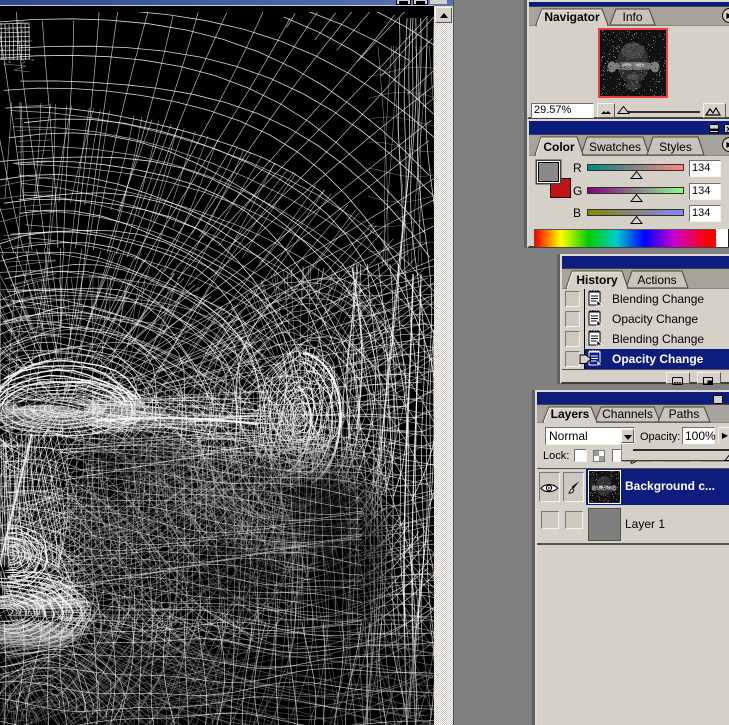 The width and height of the screenshot is (729, 725). Describe the element at coordinates (656, 280) in the screenshot. I see `svg-text: Actions` at that location.